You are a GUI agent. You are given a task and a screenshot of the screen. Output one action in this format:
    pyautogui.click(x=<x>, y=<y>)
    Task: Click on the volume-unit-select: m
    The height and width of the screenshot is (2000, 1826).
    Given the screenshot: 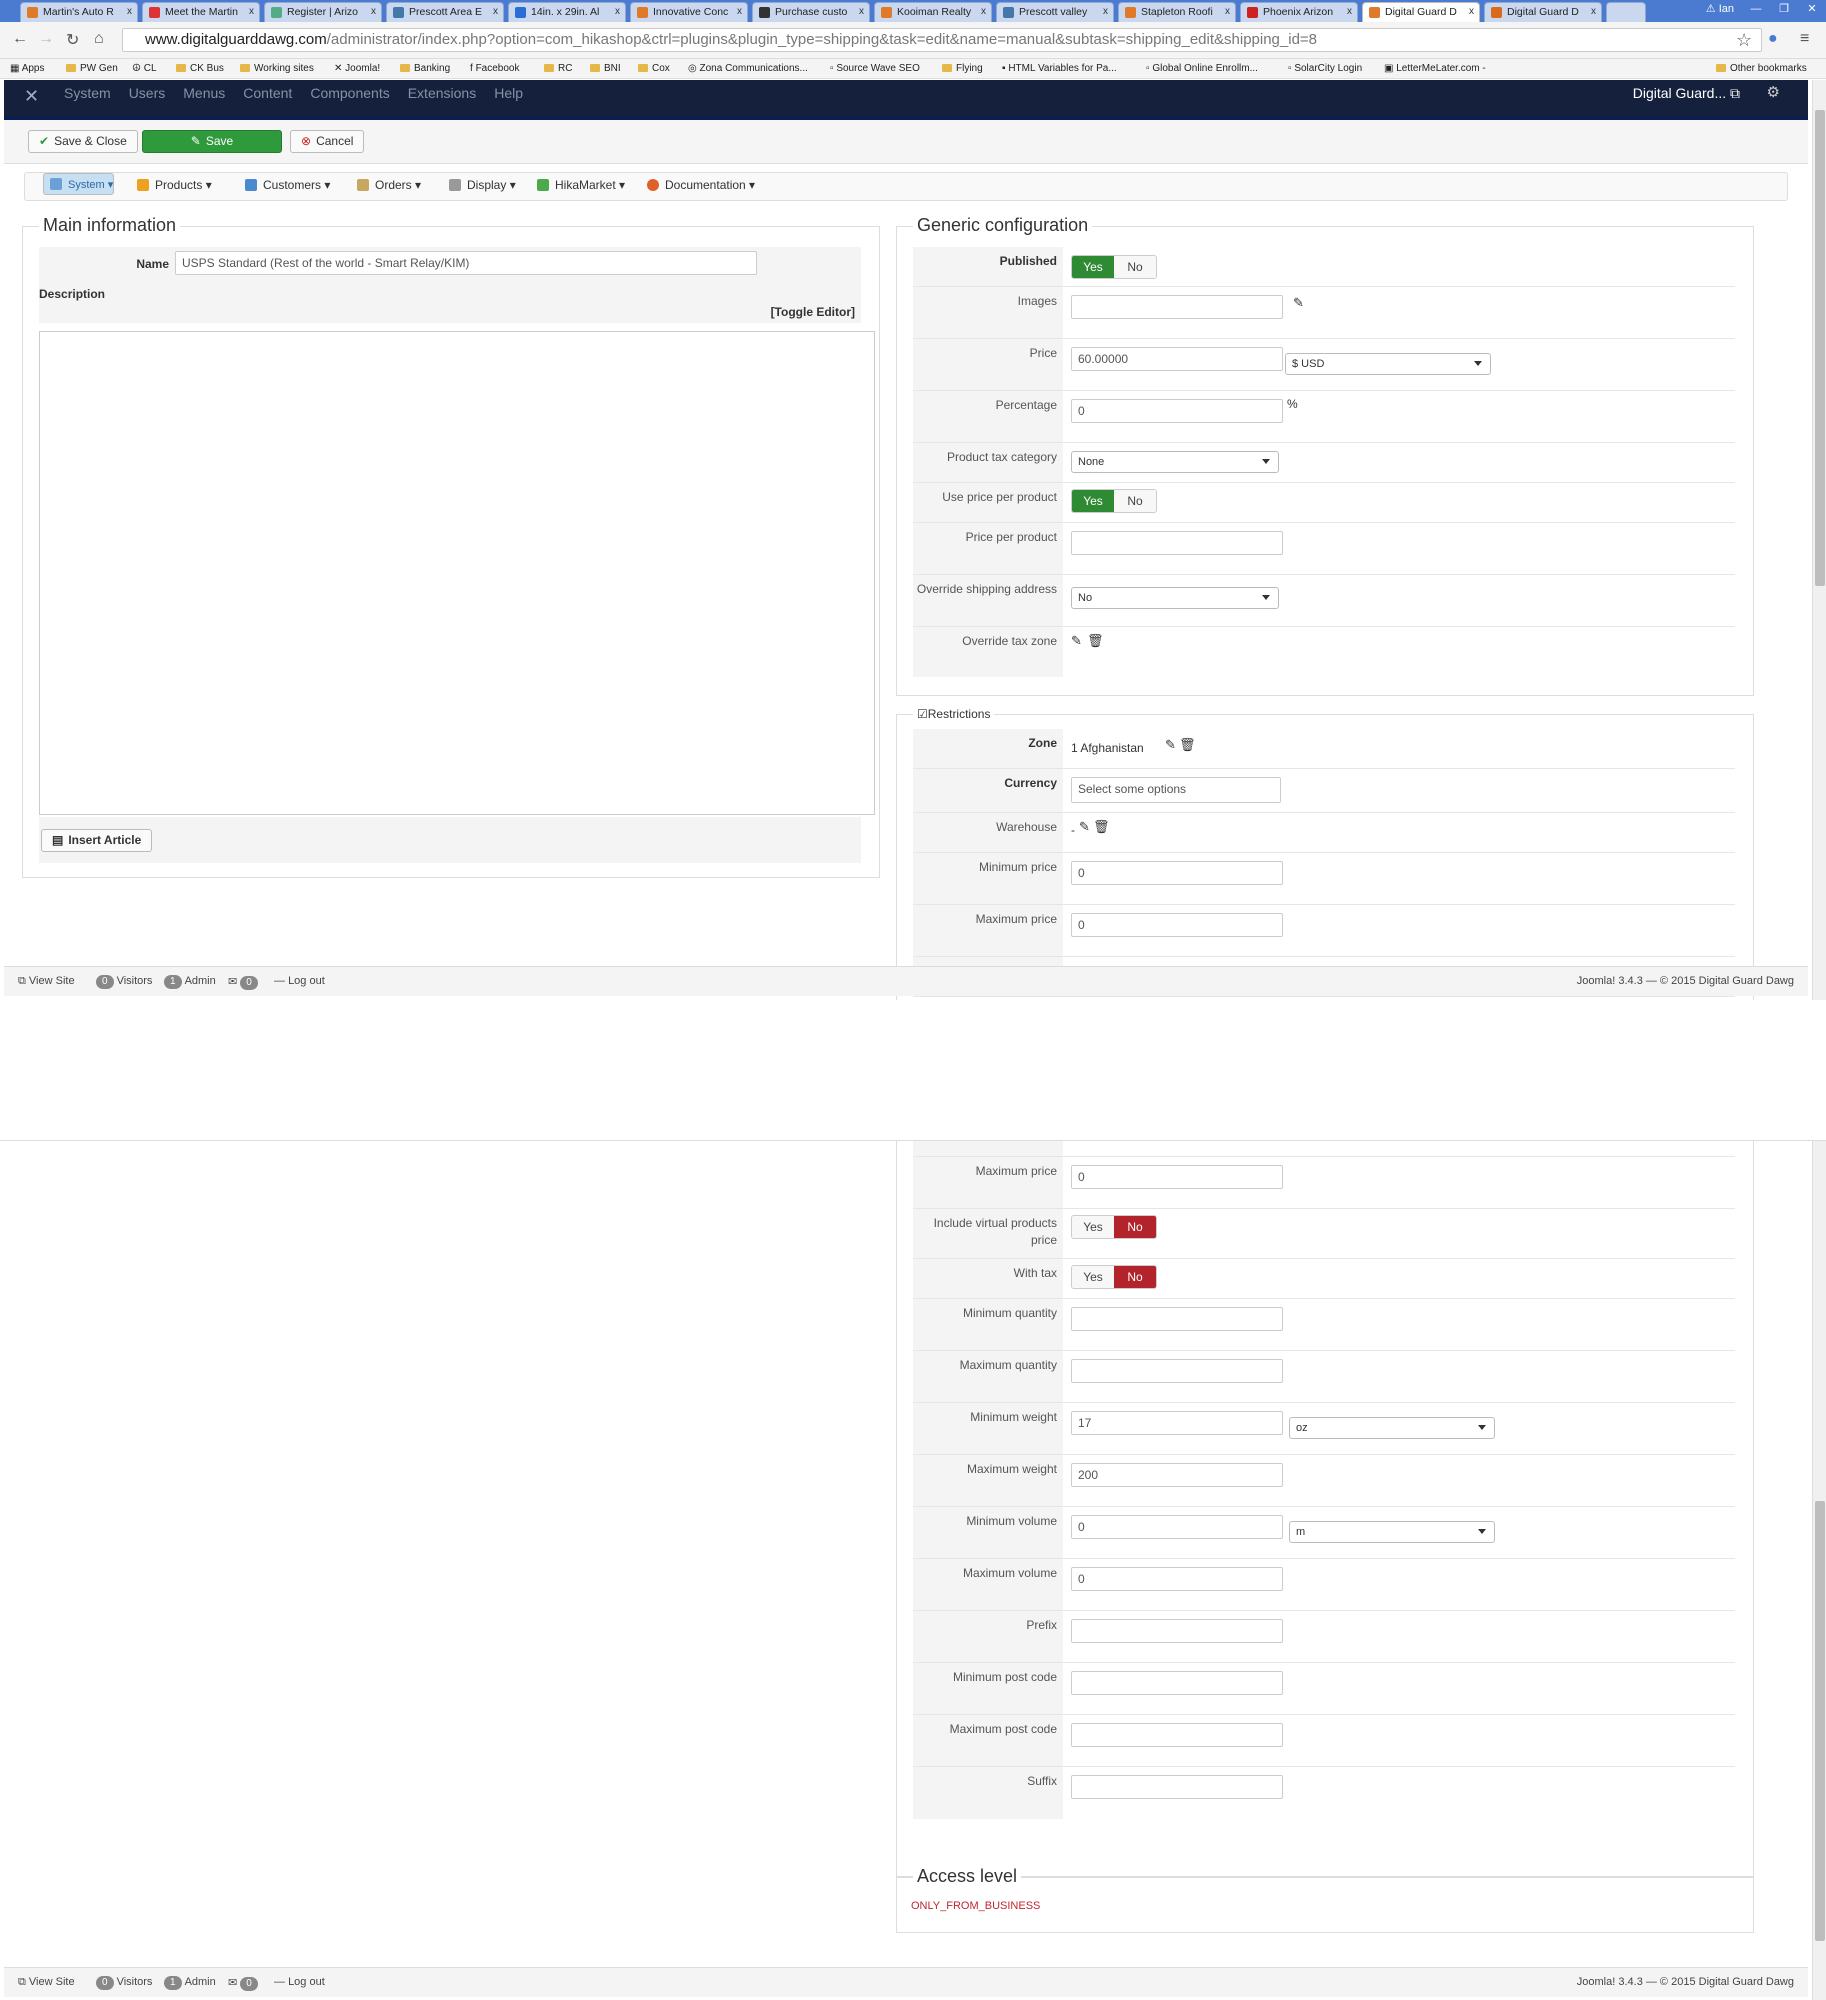 What is the action you would take?
    pyautogui.click(x=1392, y=1532)
    